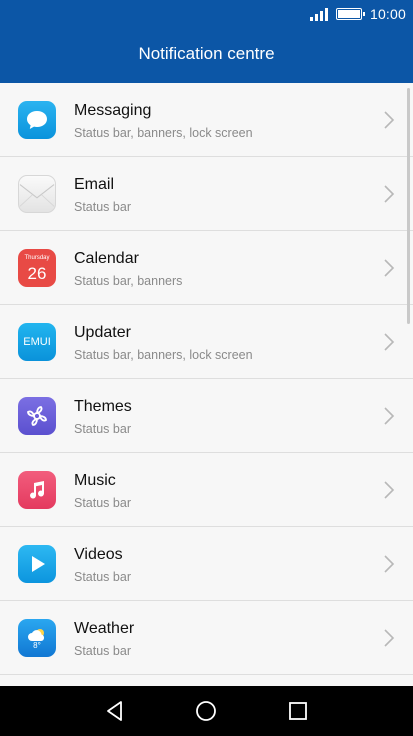 The image size is (413, 736). What do you see at coordinates (37, 194) in the screenshot?
I see `email-icon` at bounding box center [37, 194].